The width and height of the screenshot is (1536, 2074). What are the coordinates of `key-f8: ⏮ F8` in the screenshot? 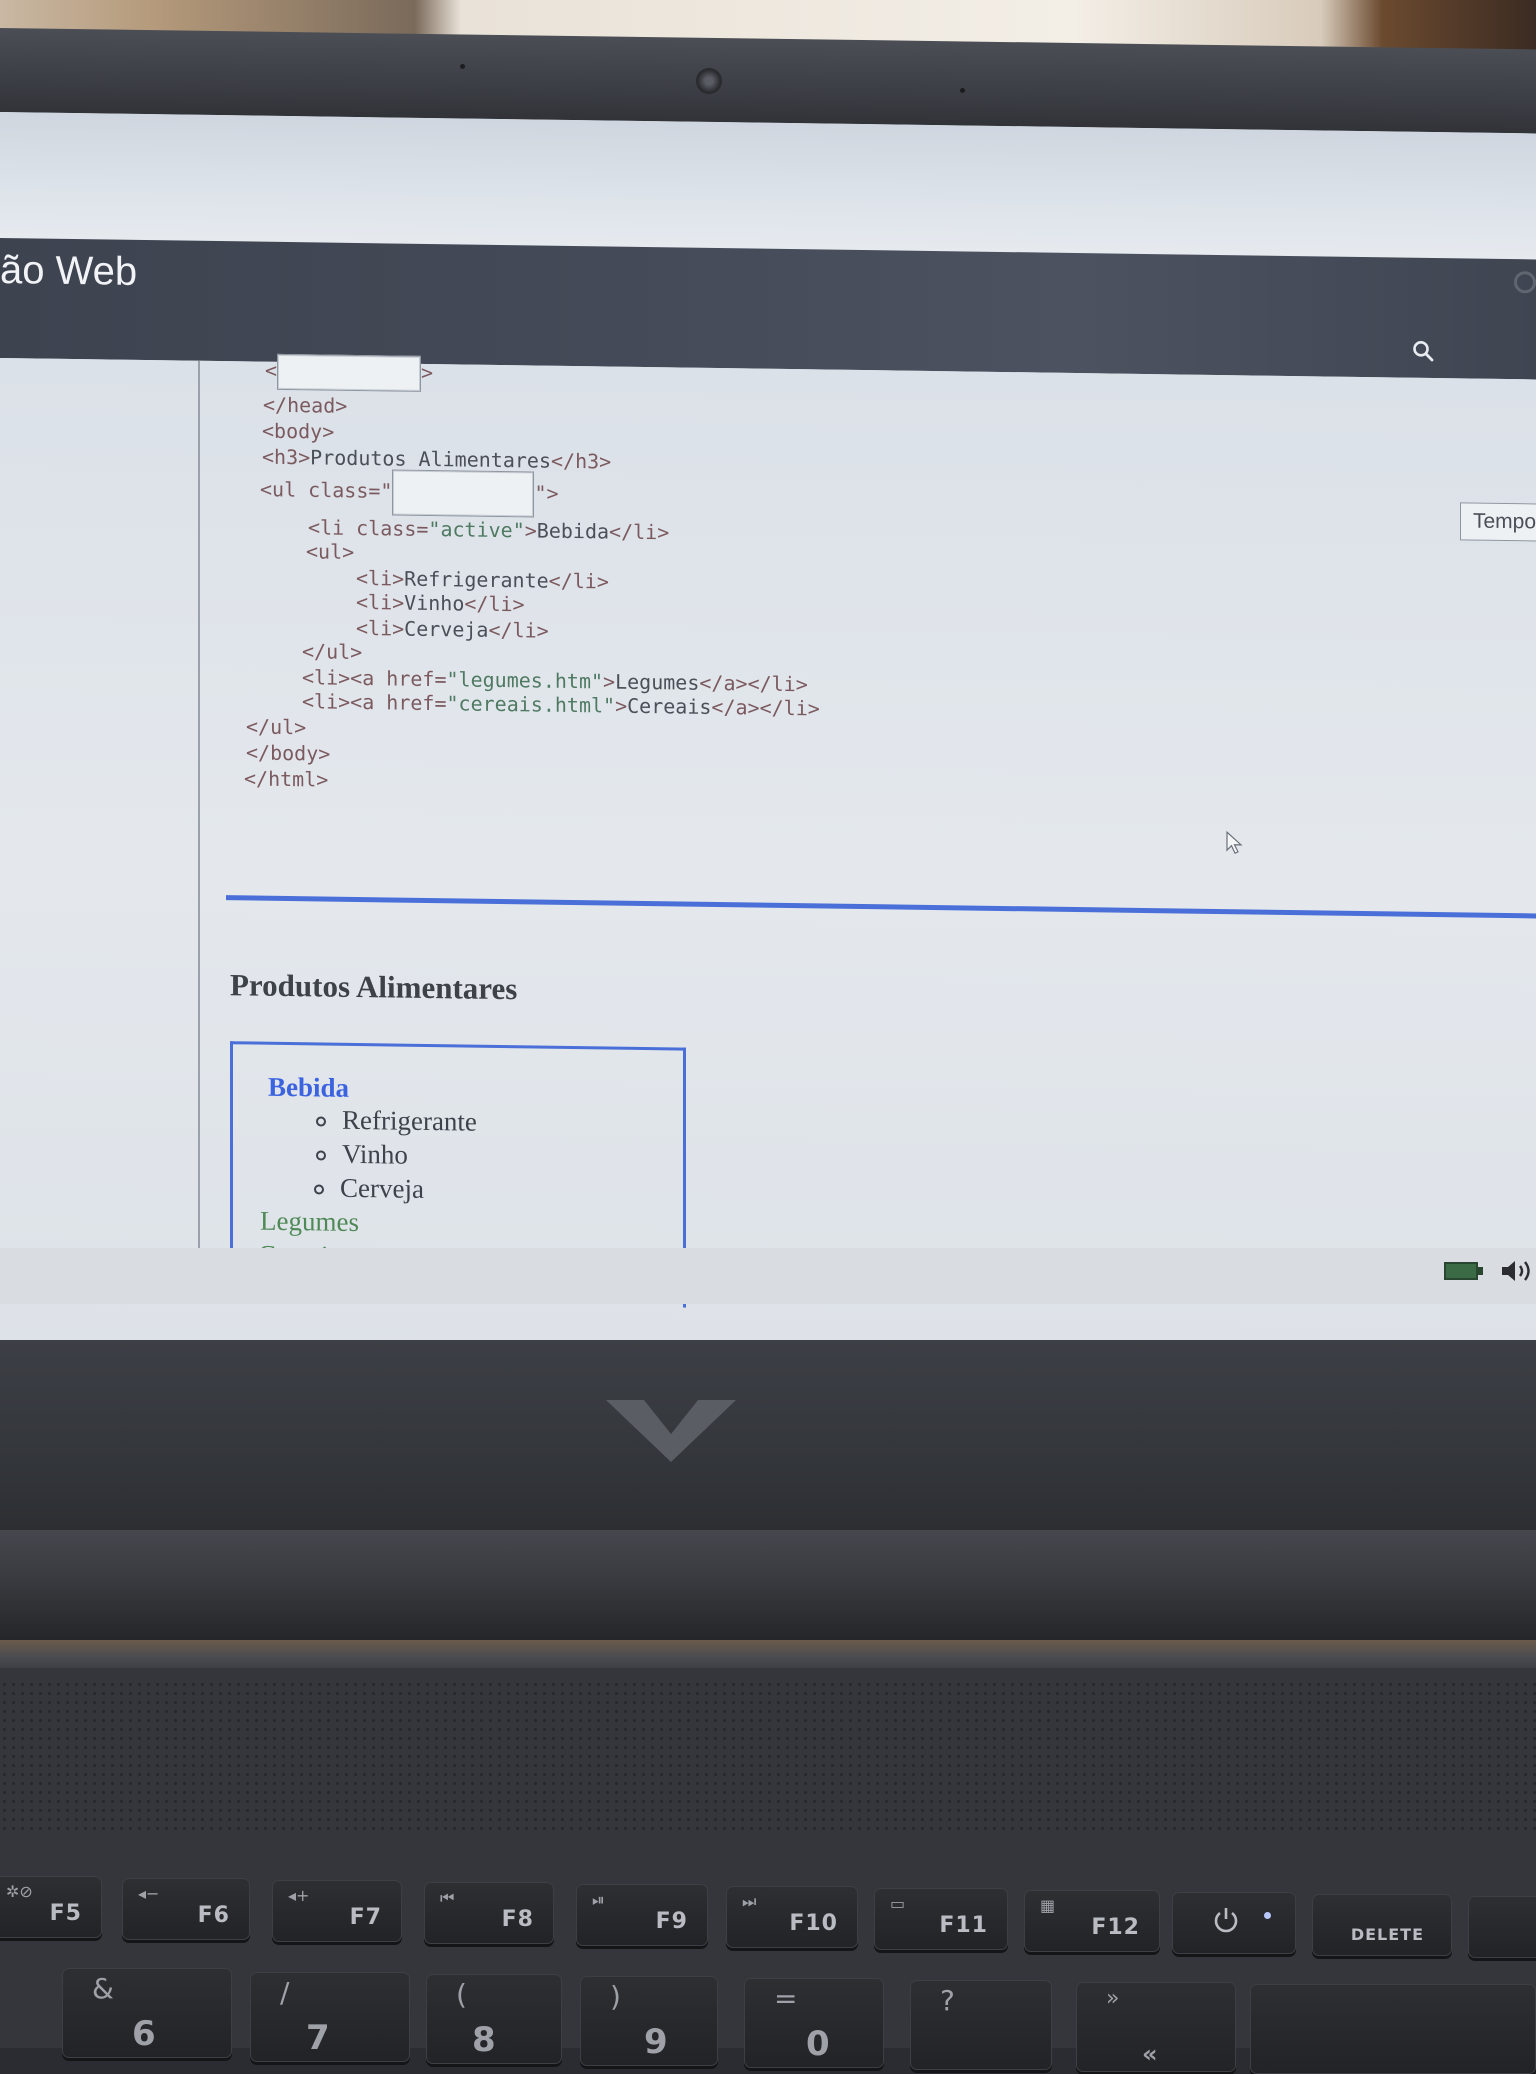 It's located at (489, 1913).